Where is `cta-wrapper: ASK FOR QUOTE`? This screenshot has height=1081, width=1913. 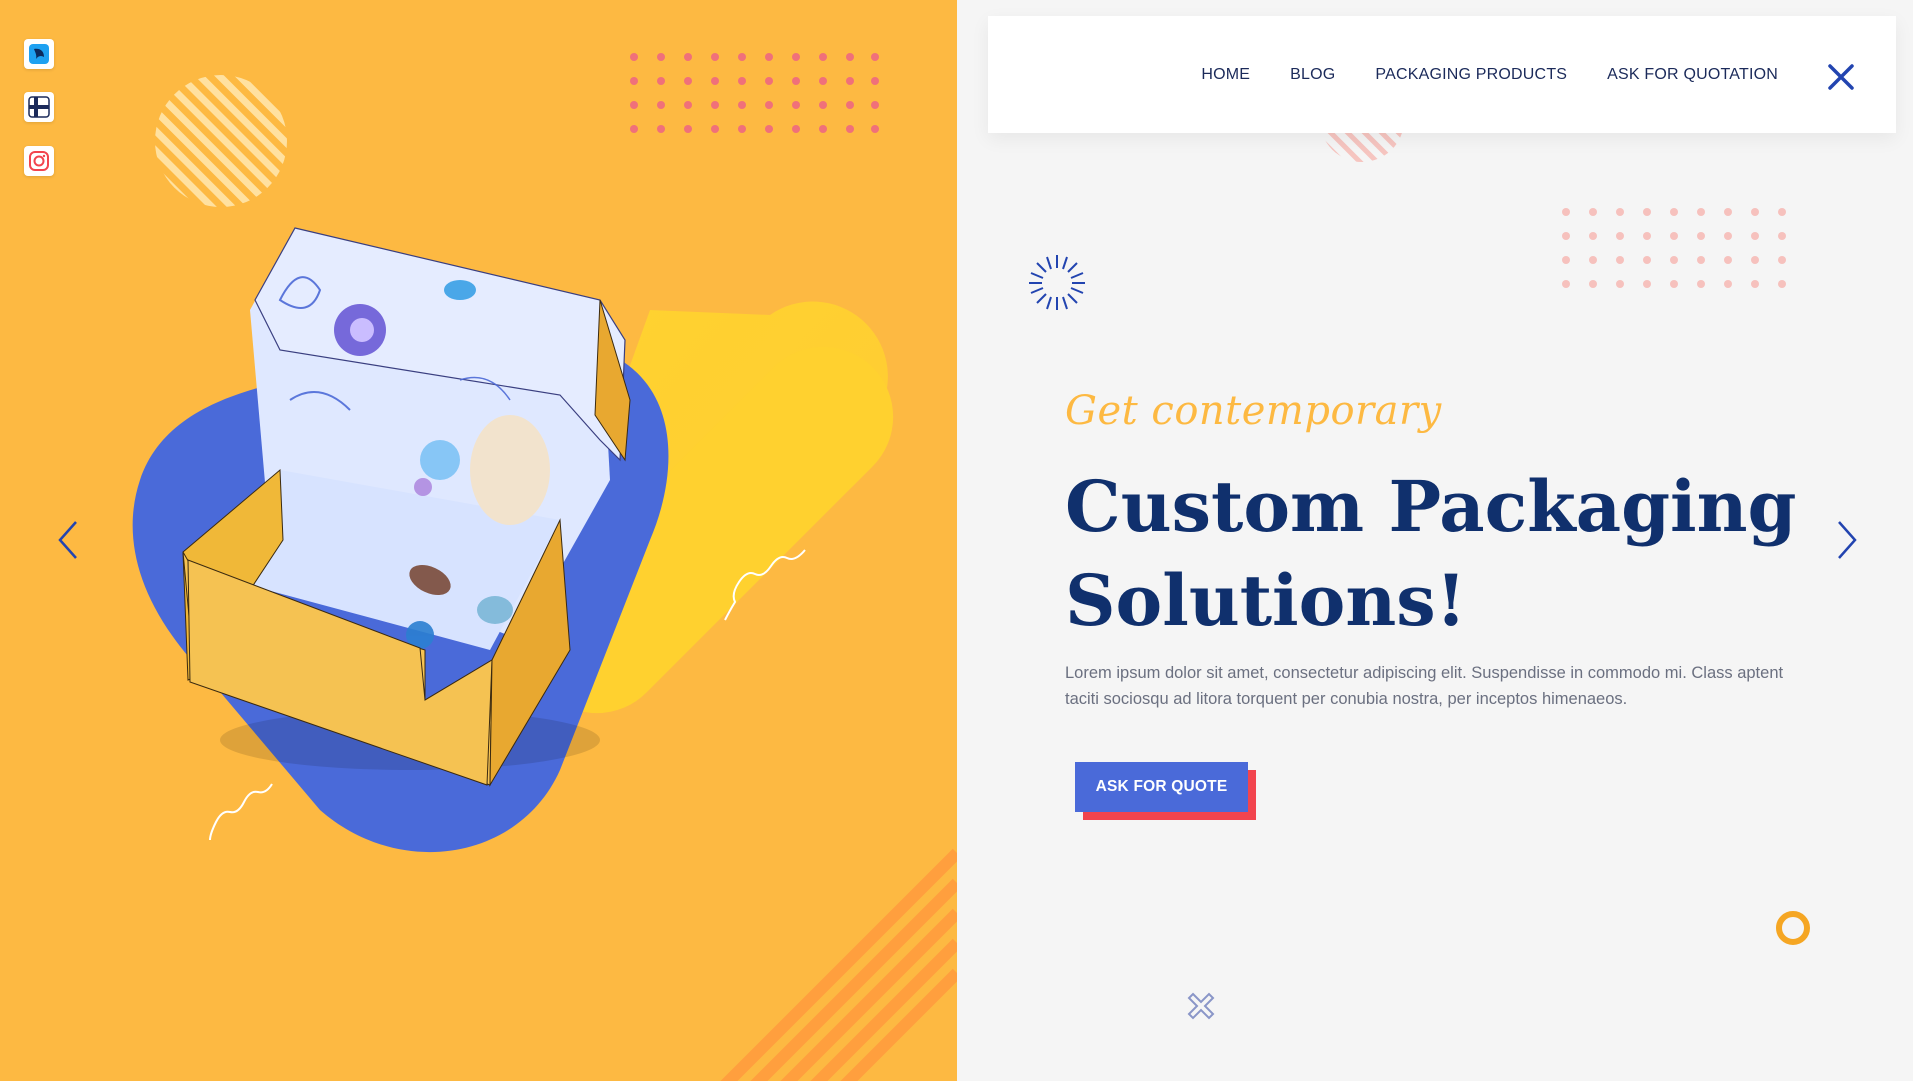
cta-wrapper: ASK FOR QUOTE is located at coordinates (1165, 791).